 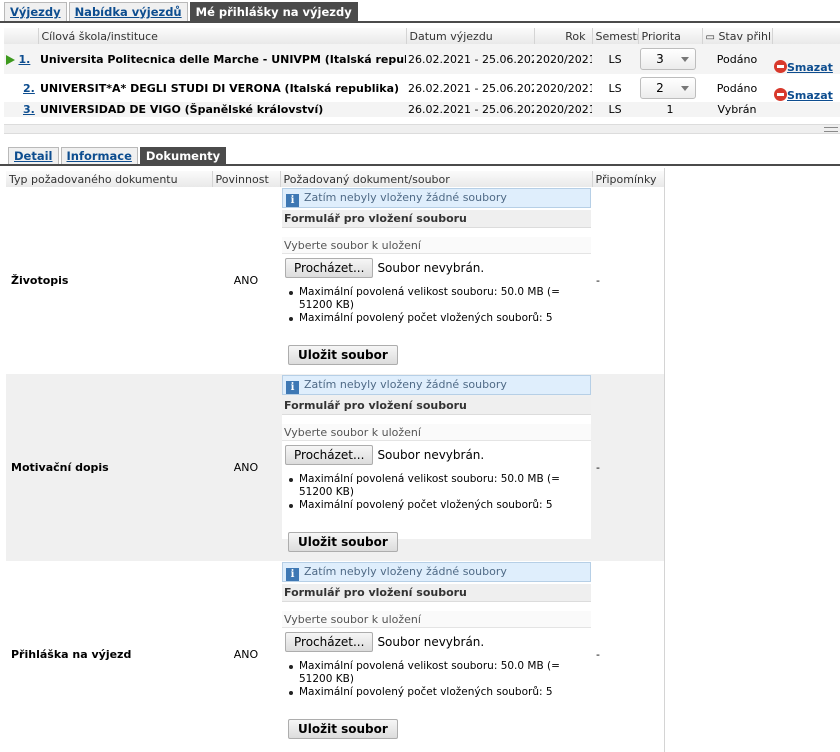 What do you see at coordinates (710, 37) in the screenshot?
I see `comment-icon: ▭` at bounding box center [710, 37].